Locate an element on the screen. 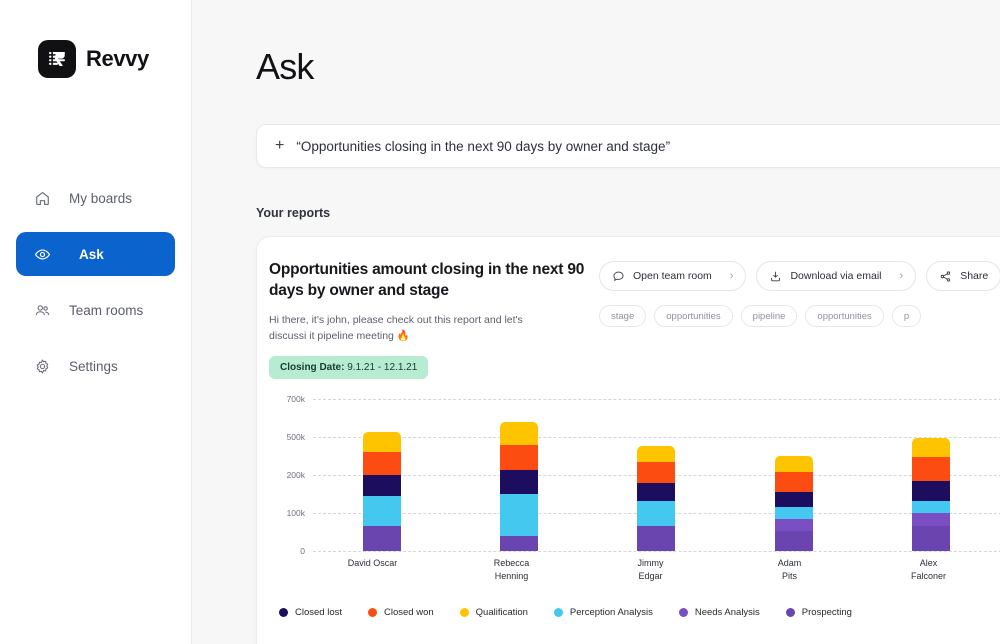  brand: Revvy is located at coordinates (95, 39).